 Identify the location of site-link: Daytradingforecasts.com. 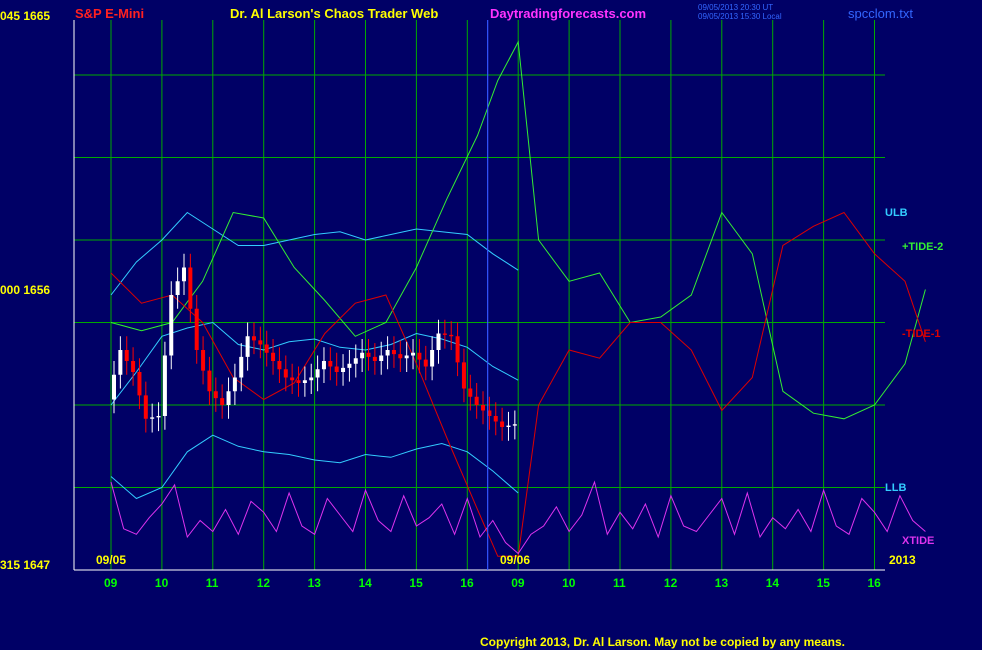
(568, 13).